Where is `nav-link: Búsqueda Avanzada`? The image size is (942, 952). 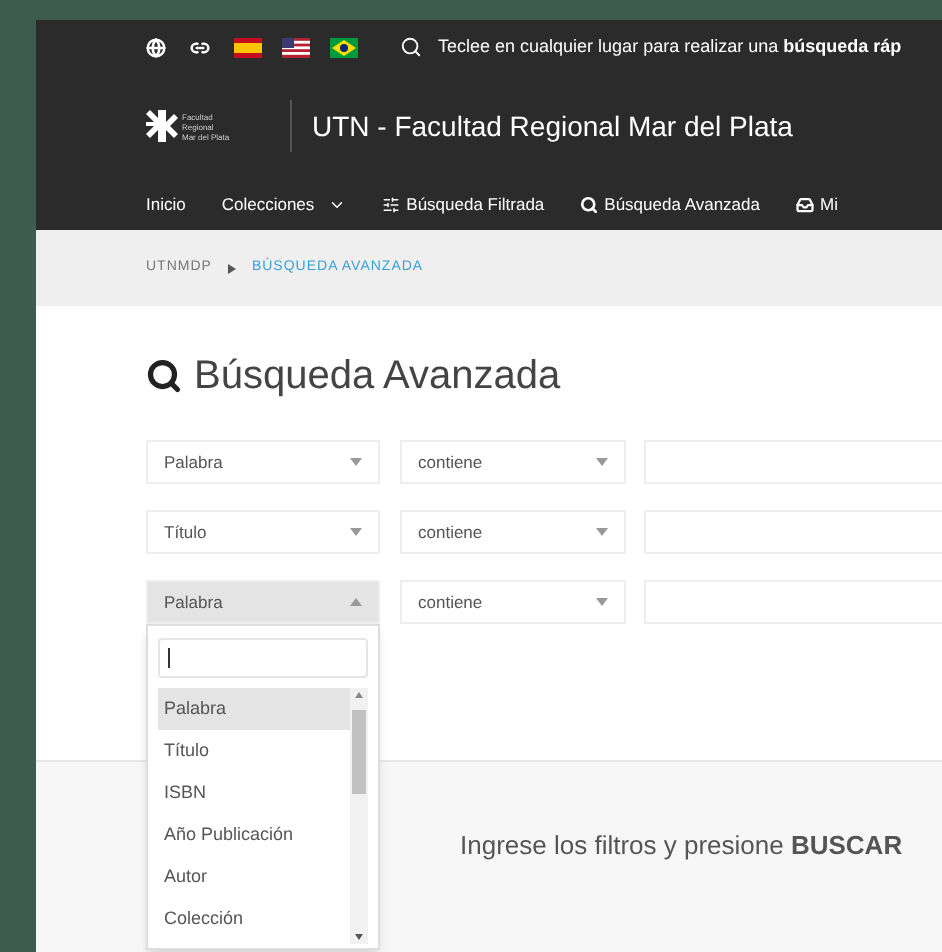
nav-link: Búsqueda Avanzada is located at coordinates (670, 204).